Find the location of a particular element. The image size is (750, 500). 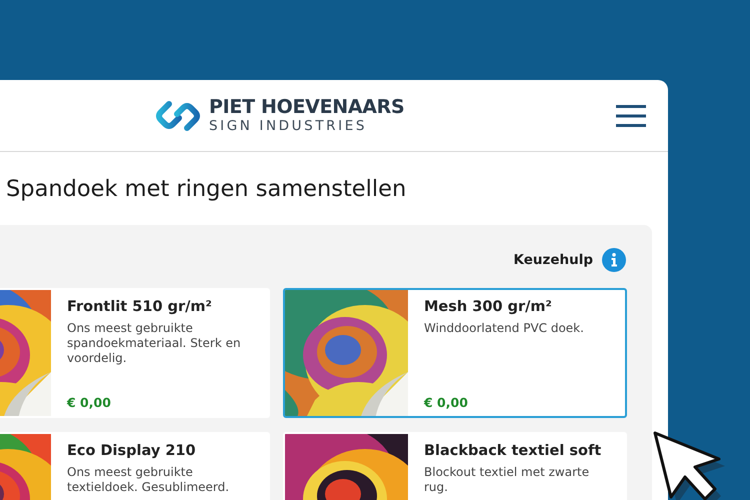

logo-icon is located at coordinates (178, 116).